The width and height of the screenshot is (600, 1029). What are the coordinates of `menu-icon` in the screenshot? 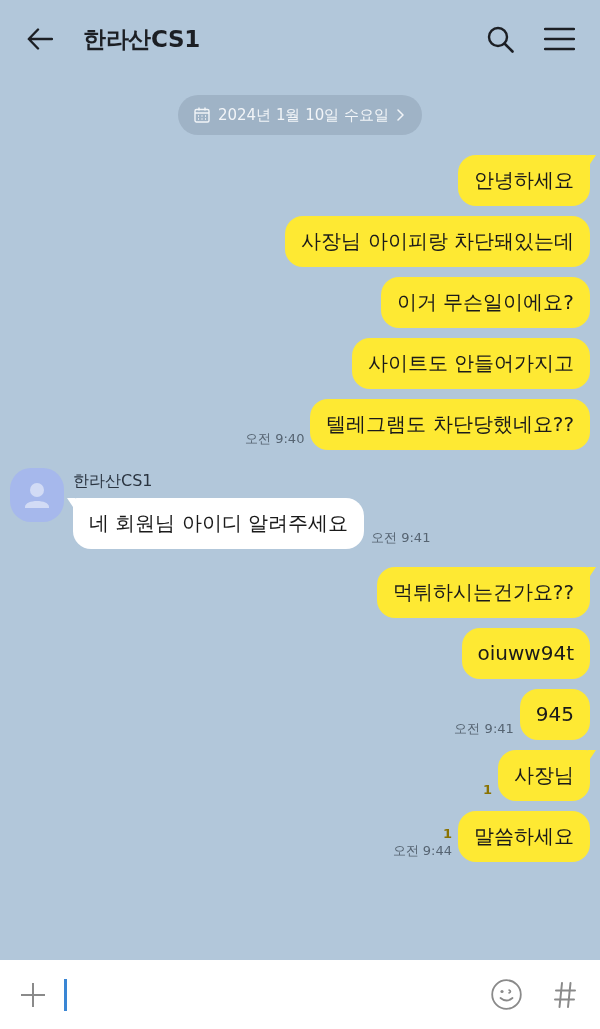 It's located at (559, 39).